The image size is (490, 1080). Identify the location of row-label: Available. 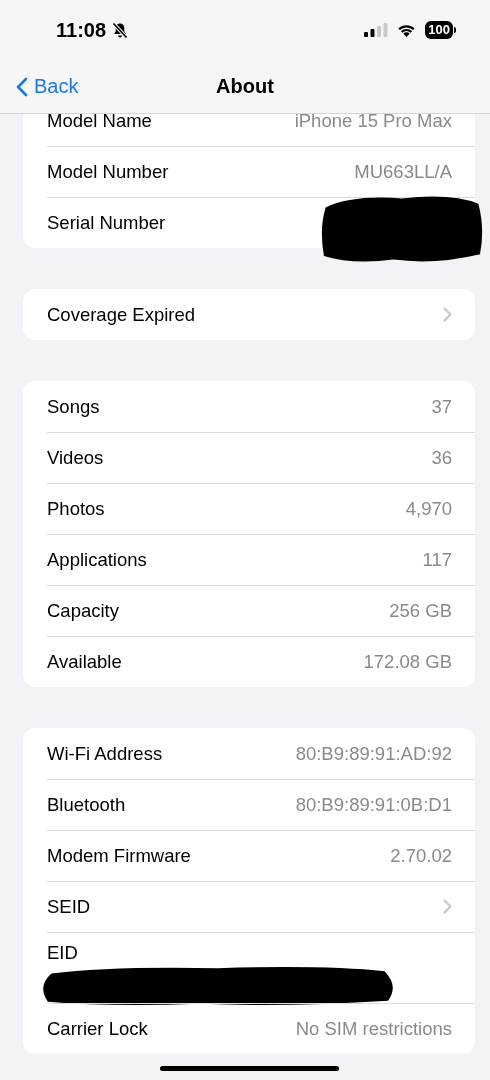
(84, 661).